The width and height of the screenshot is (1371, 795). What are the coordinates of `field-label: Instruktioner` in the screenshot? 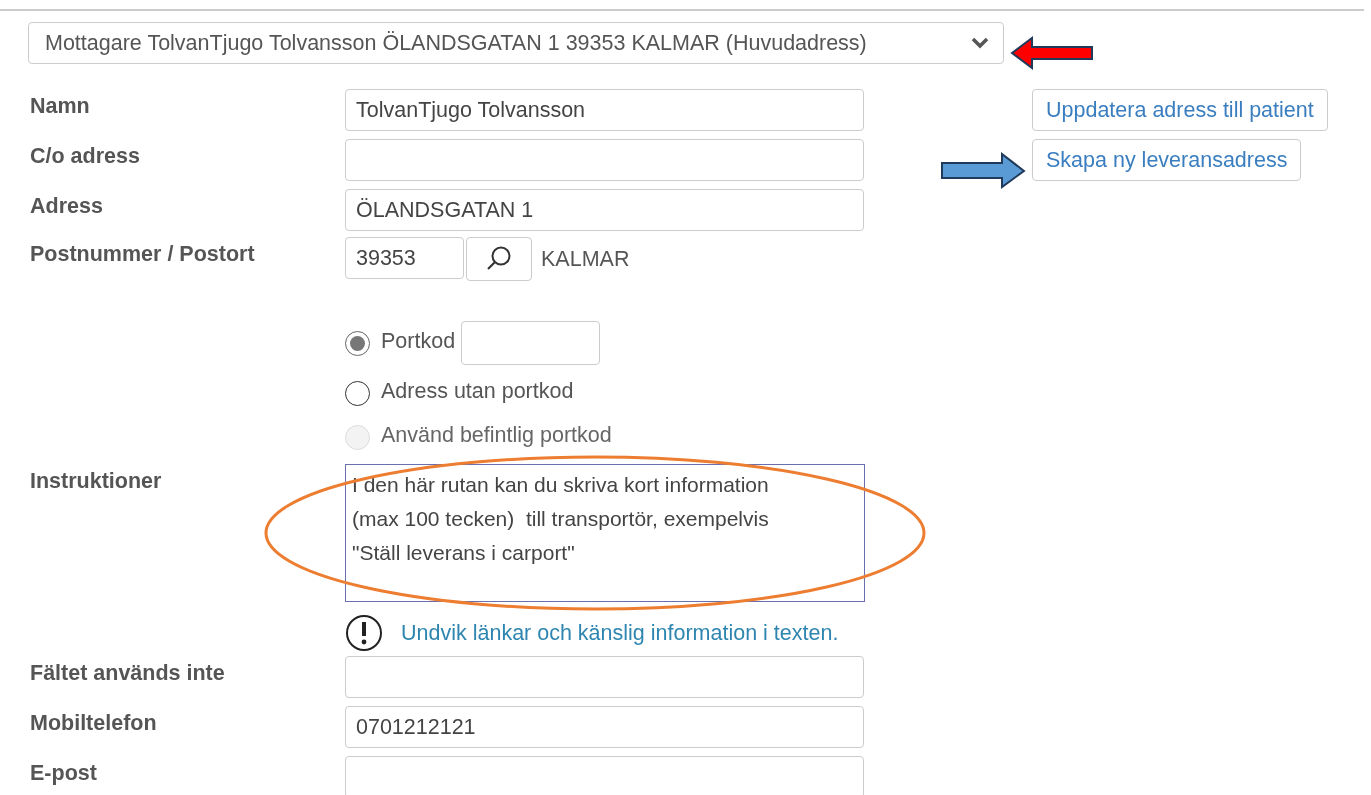 It's located at (96, 481).